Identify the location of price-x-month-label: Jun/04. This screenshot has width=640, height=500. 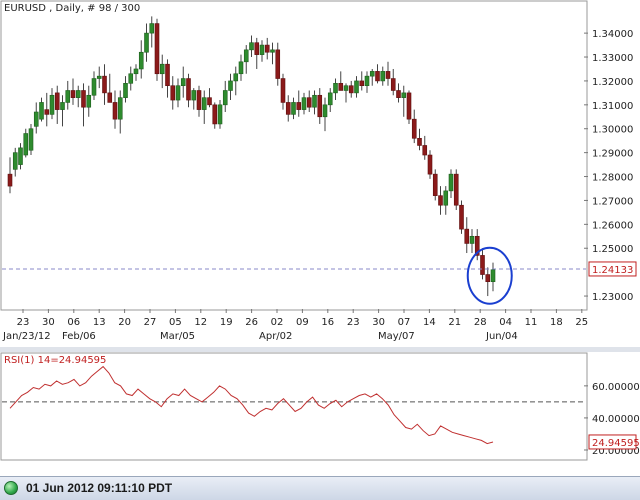
(501, 336).